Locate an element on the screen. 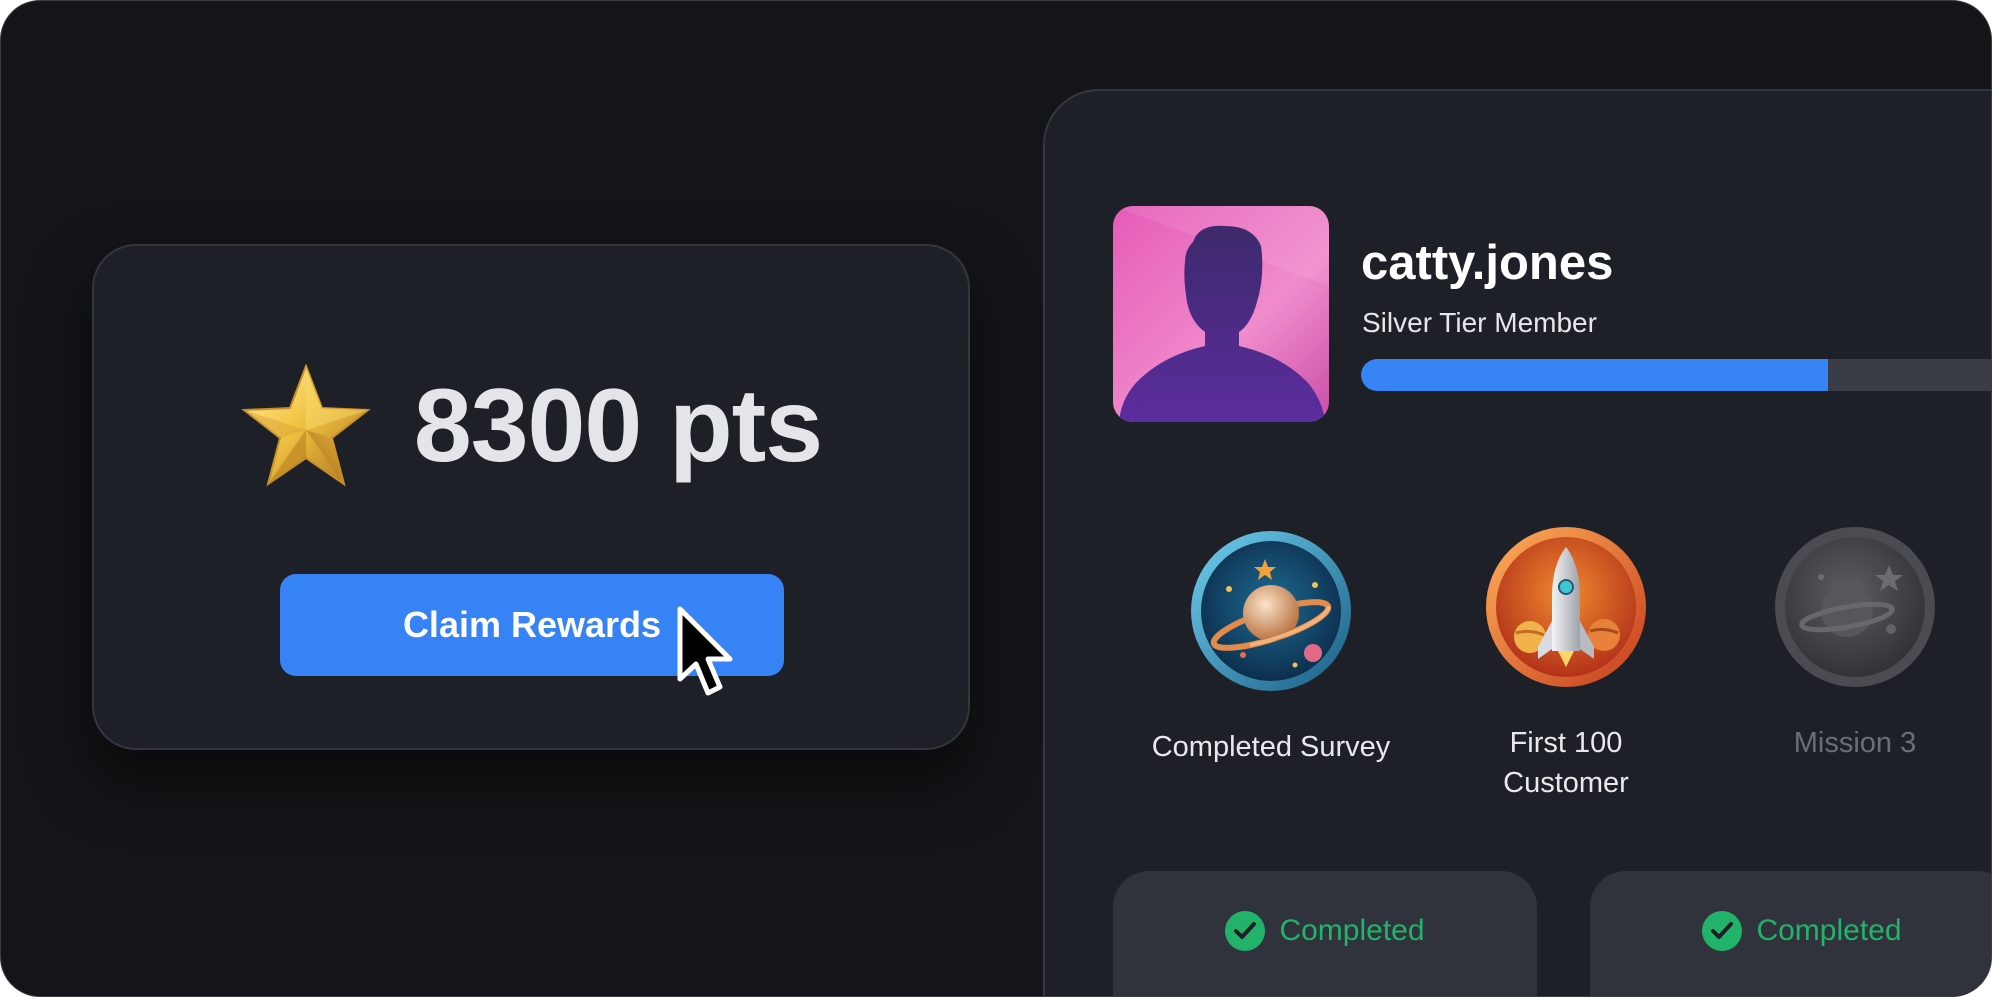 The width and height of the screenshot is (1992, 997). person-silhouette-icon is located at coordinates (1221, 314).